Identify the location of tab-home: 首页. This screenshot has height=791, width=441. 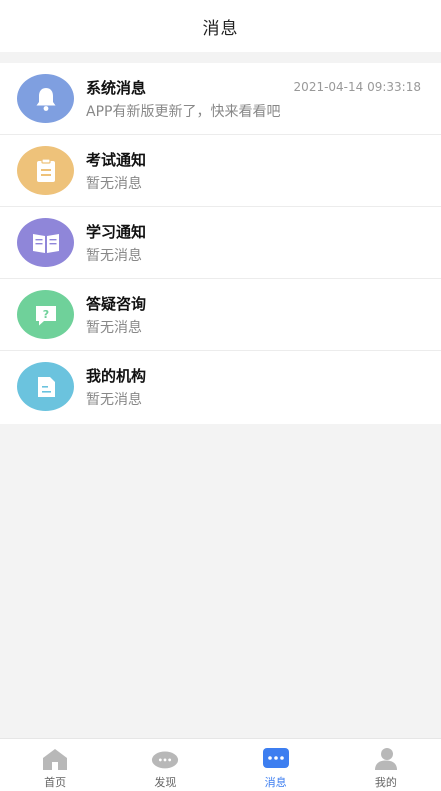
(55, 765).